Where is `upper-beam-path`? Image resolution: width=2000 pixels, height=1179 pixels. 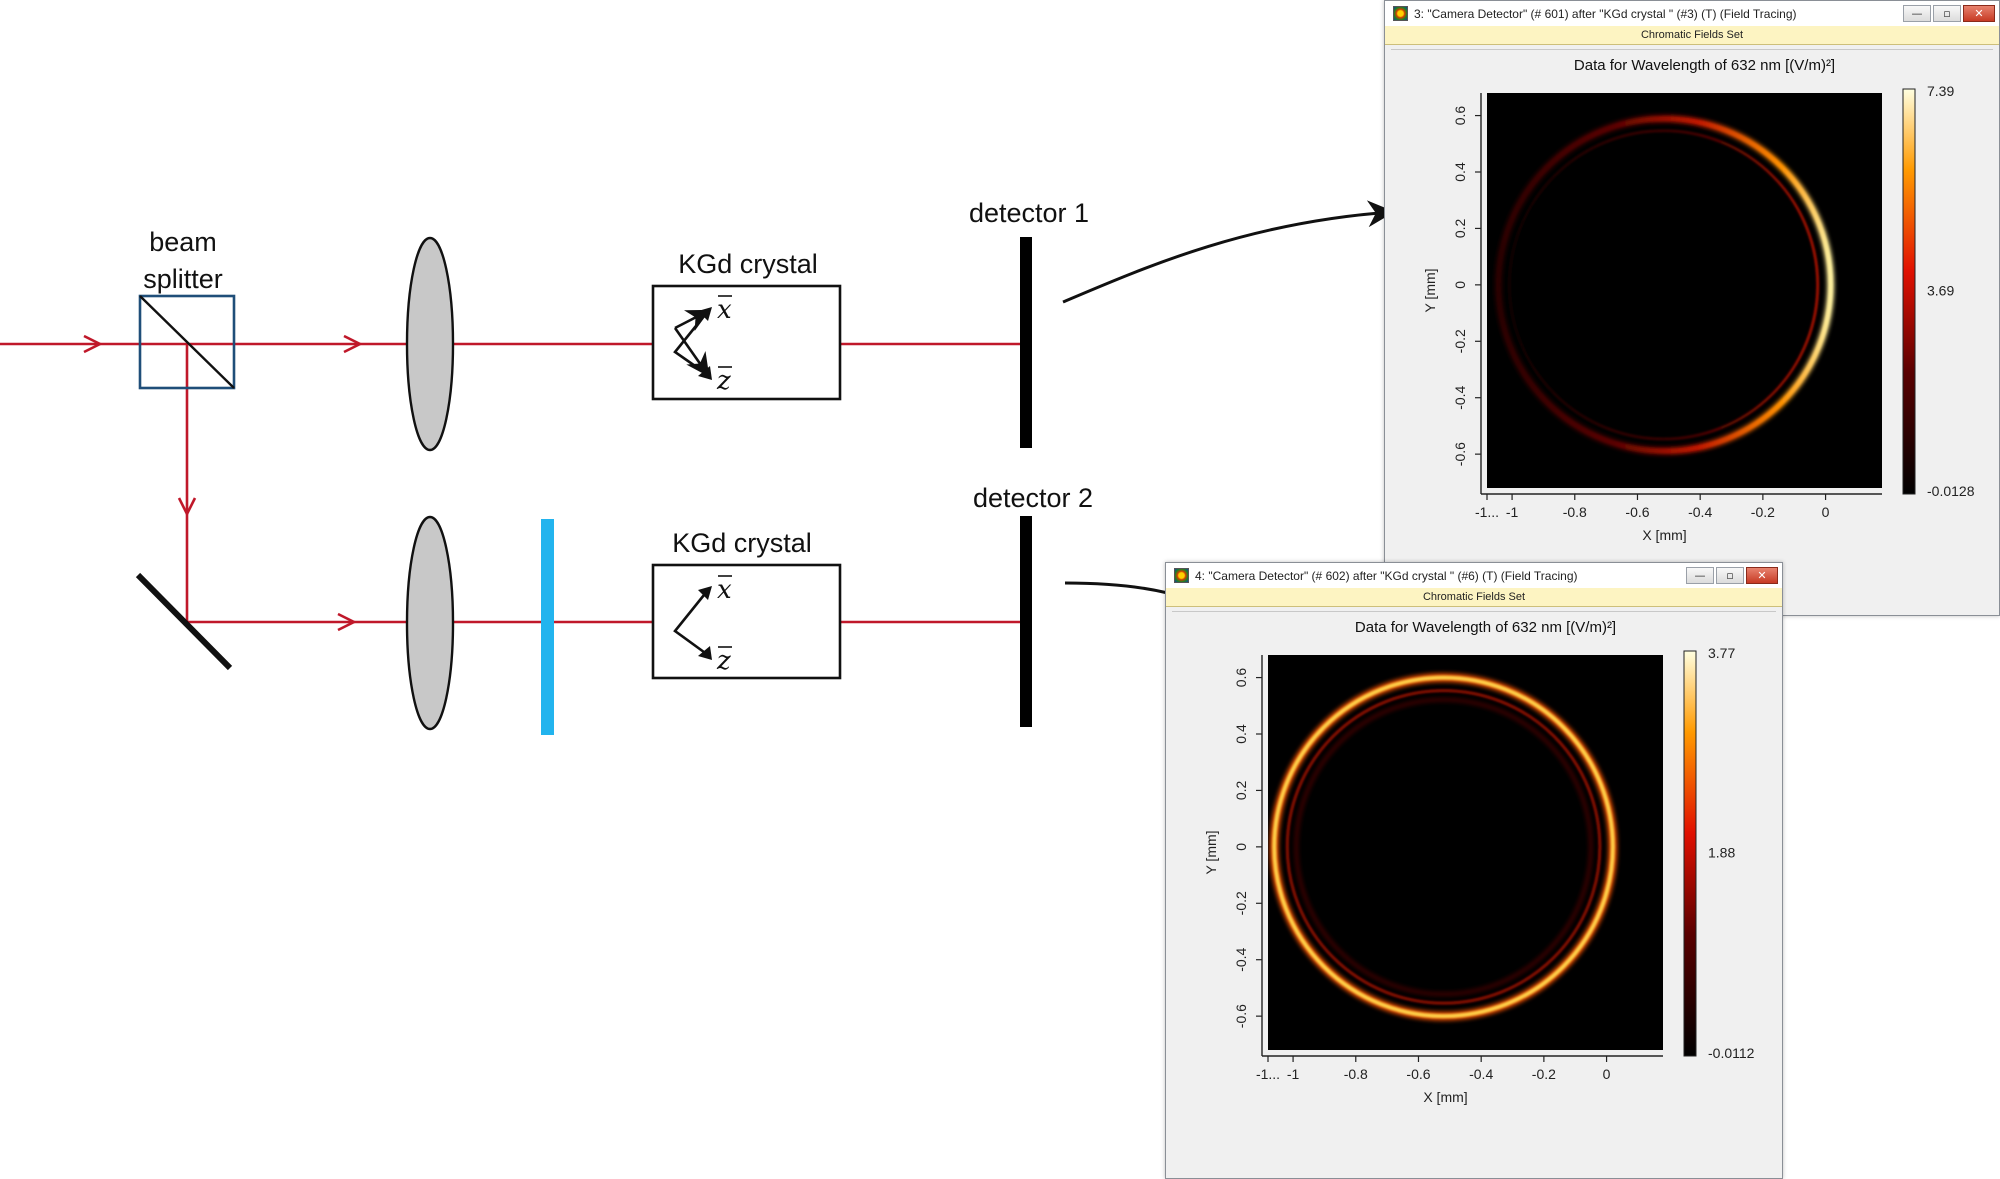
upper-beam-path is located at coordinates (514, 344).